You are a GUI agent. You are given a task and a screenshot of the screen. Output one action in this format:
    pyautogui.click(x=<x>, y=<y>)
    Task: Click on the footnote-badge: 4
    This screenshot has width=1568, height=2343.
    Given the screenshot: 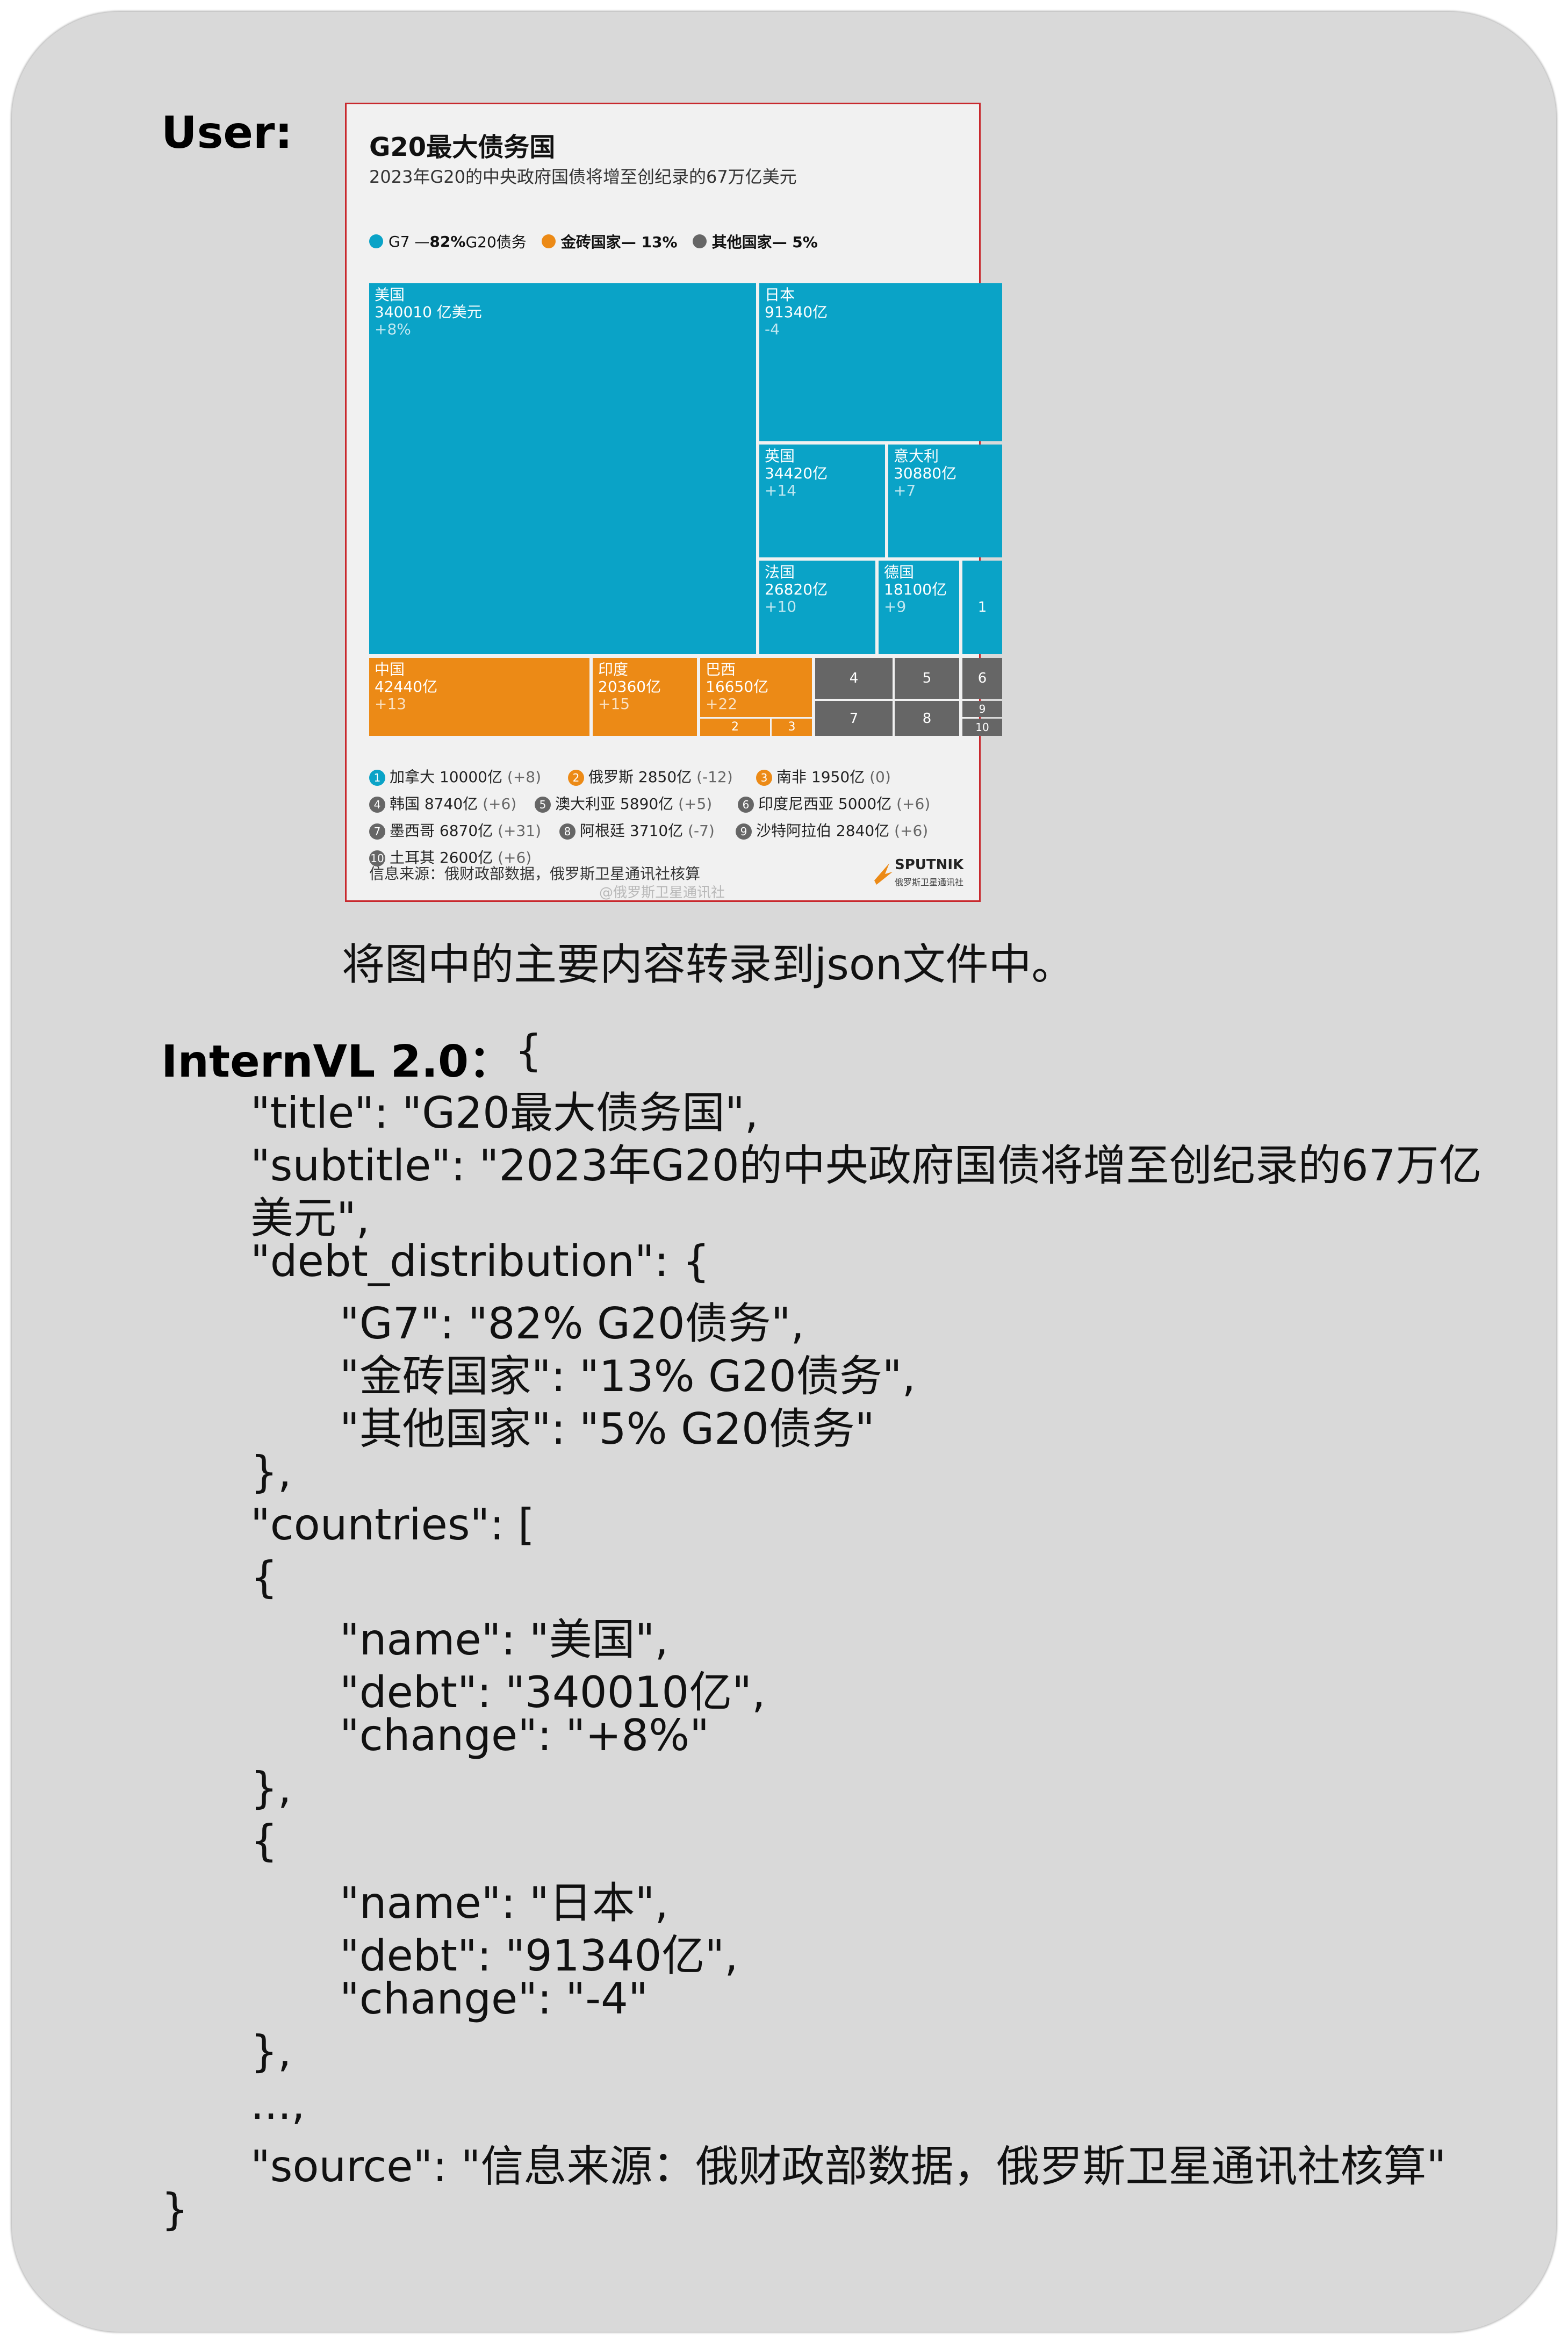 What is the action you would take?
    pyautogui.click(x=377, y=805)
    